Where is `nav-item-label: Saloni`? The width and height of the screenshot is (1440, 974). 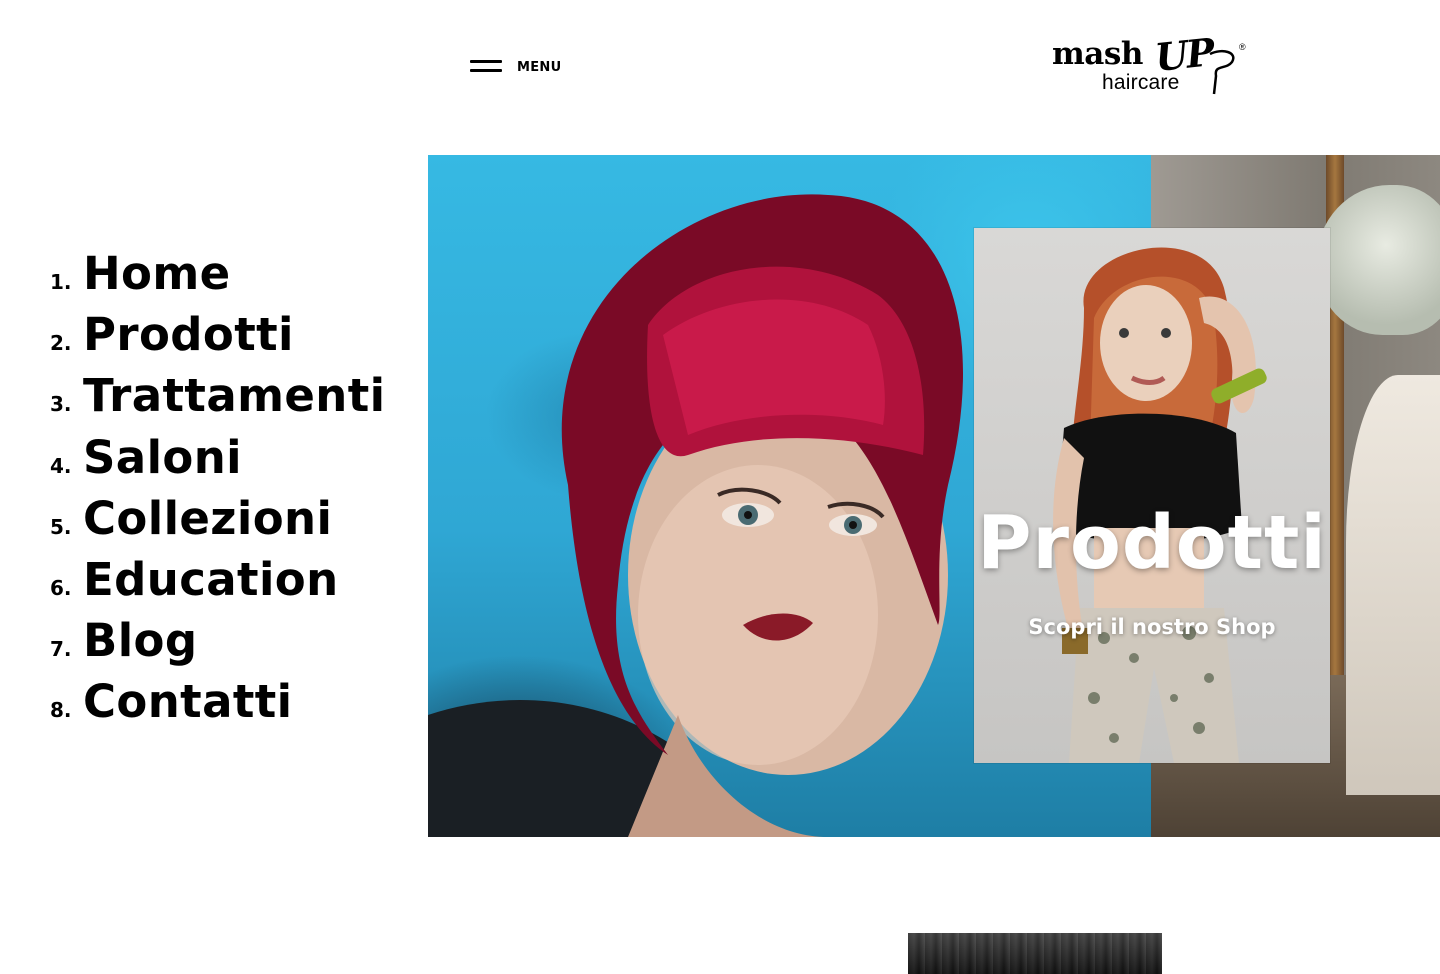 nav-item-label: Saloni is located at coordinates (162, 457).